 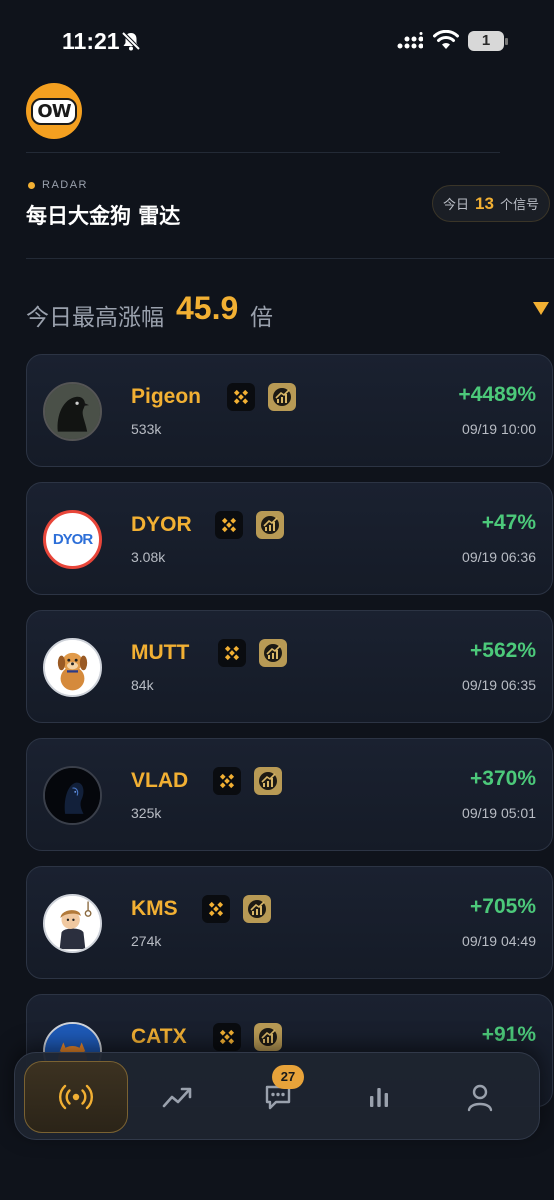 I want to click on bell-muted-icon, so click(x=131, y=41).